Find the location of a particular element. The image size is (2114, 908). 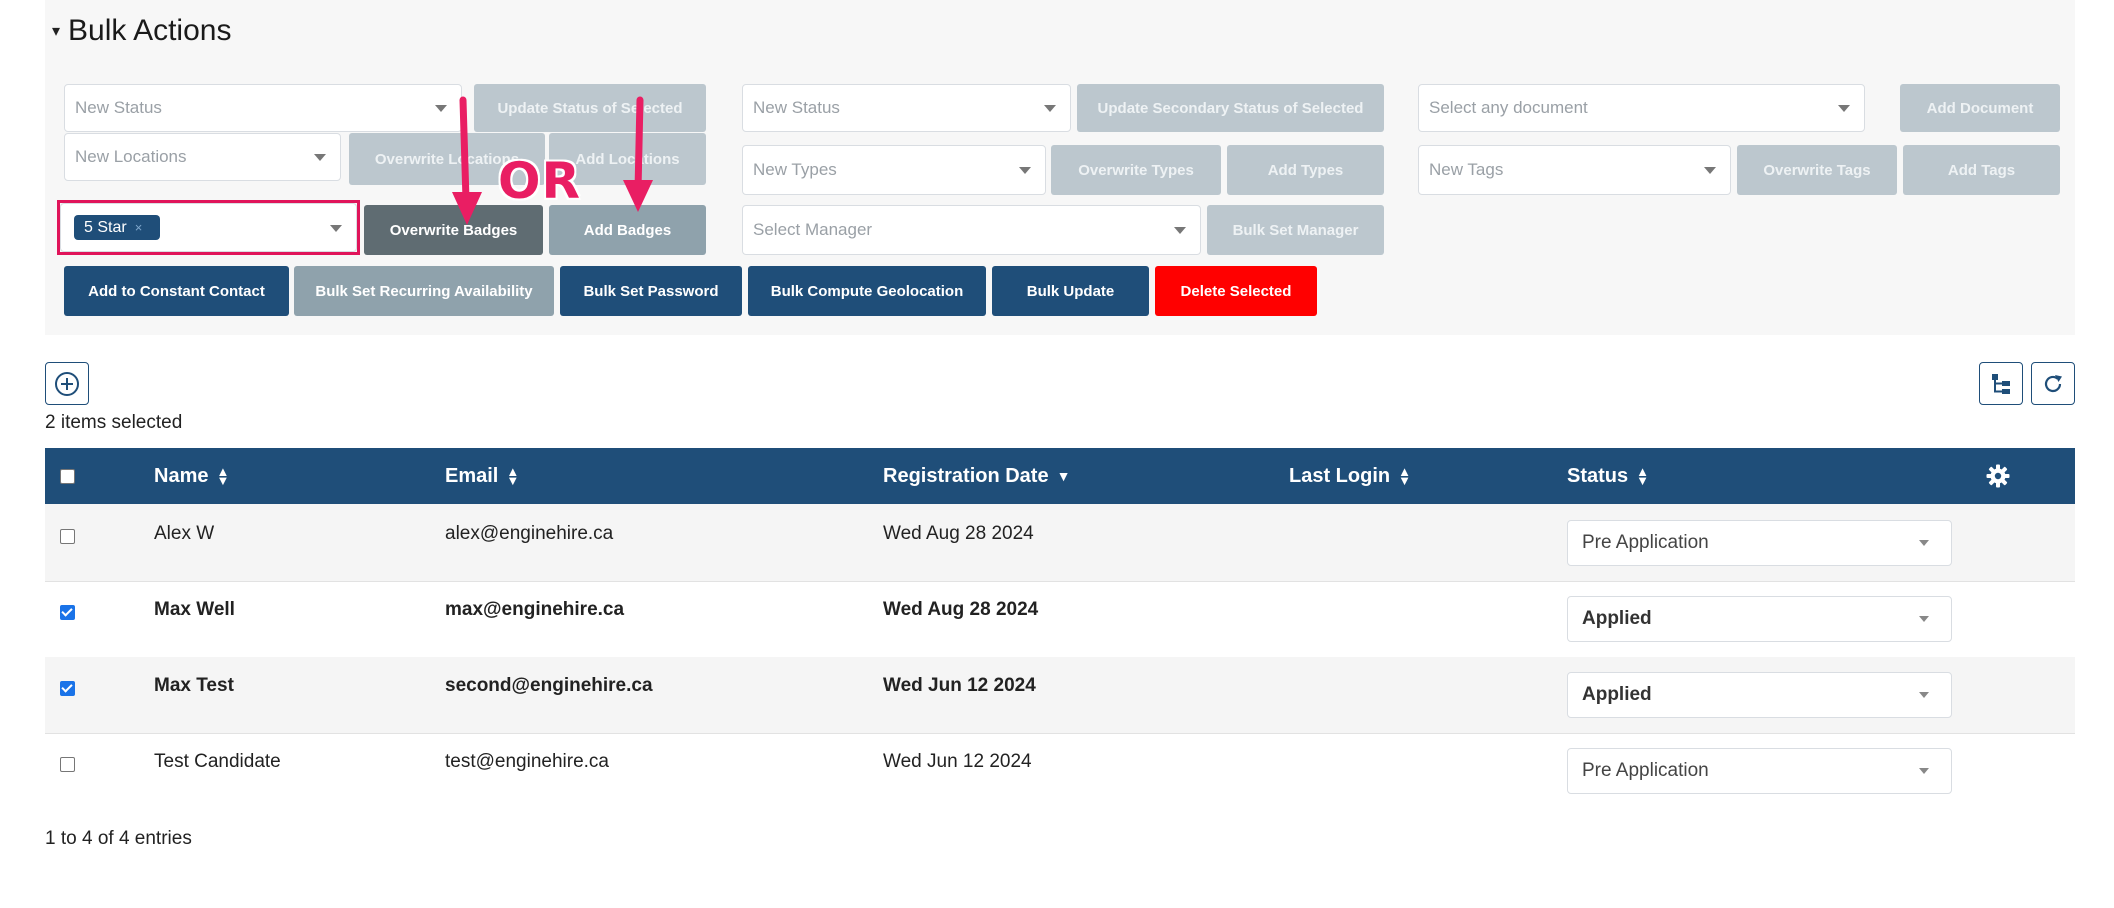

hierarchy-icon is located at coordinates (2001, 383).